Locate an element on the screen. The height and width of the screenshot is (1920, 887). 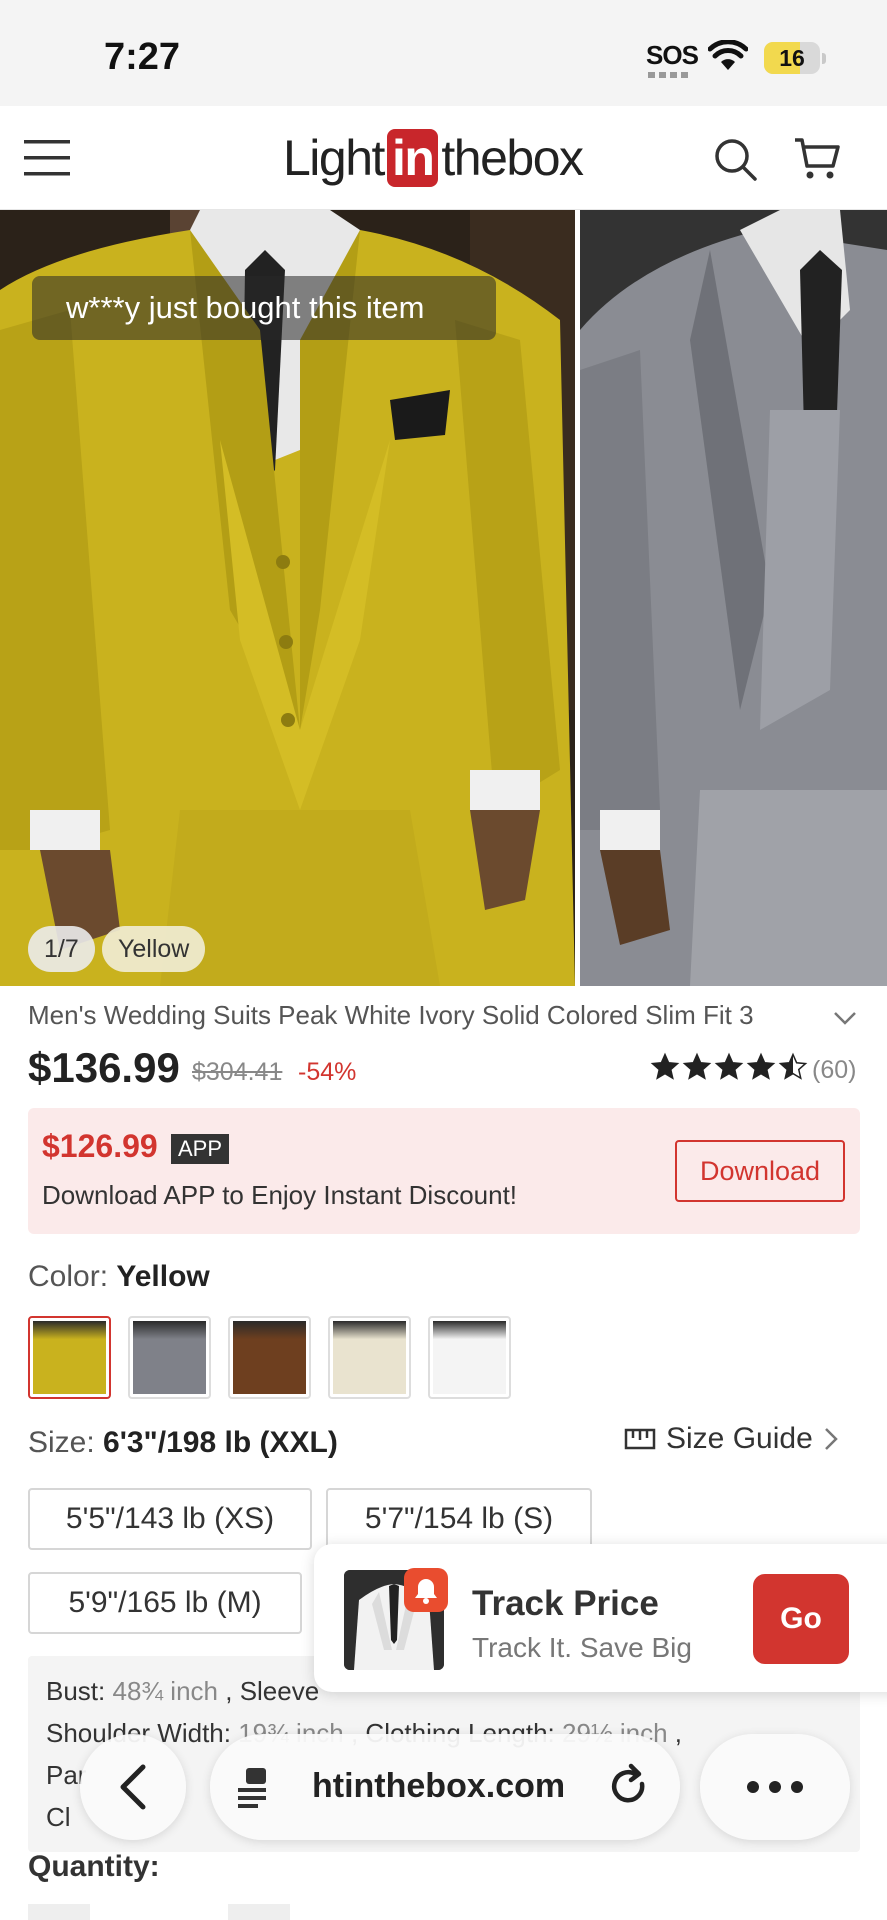
battery-icon: 16 is located at coordinates (792, 58).